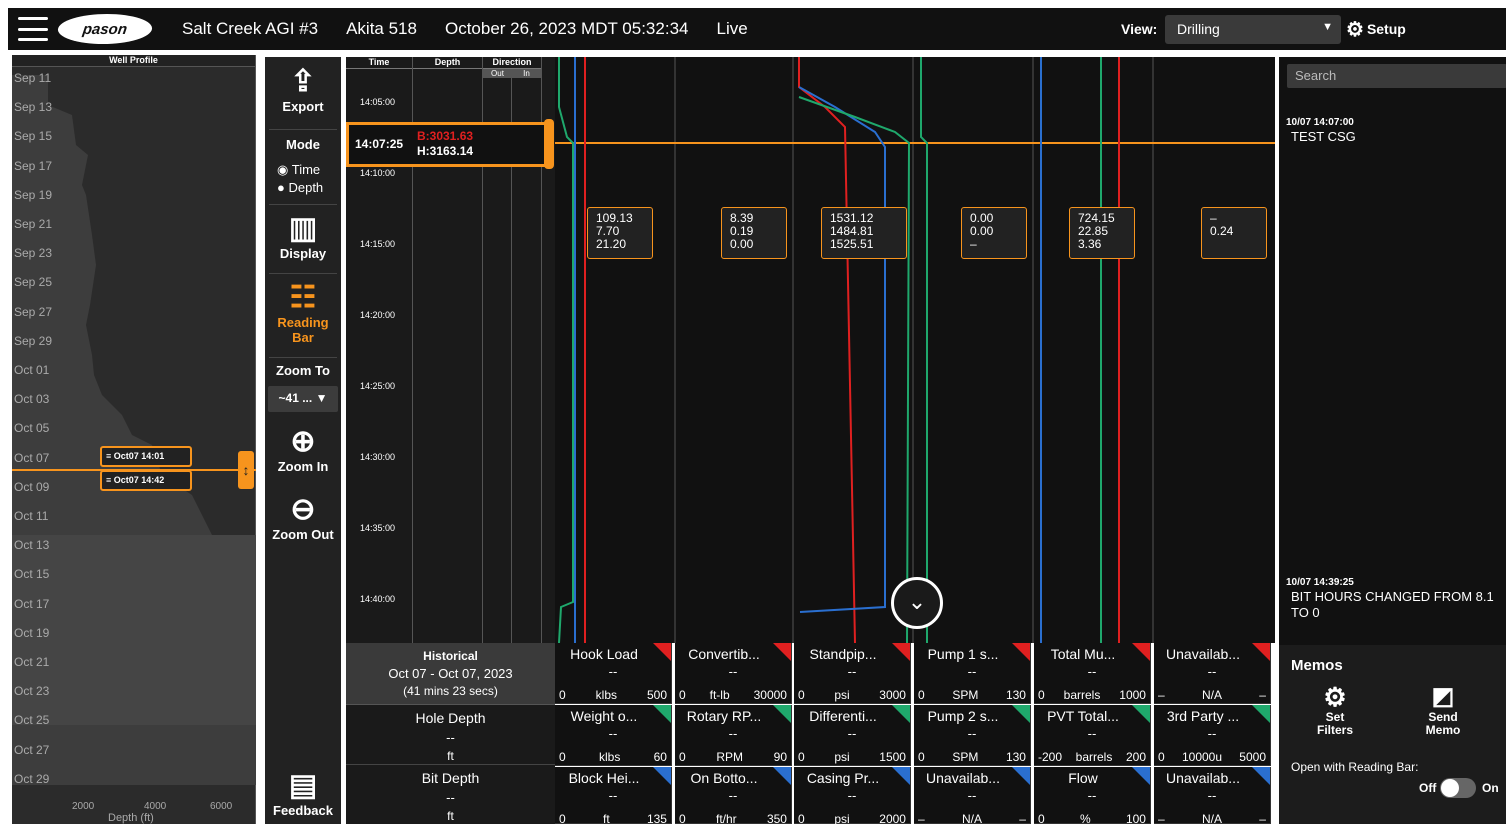 This screenshot has width=1506, height=824. What do you see at coordinates (303, 106) in the screenshot?
I see `export-label: Export` at bounding box center [303, 106].